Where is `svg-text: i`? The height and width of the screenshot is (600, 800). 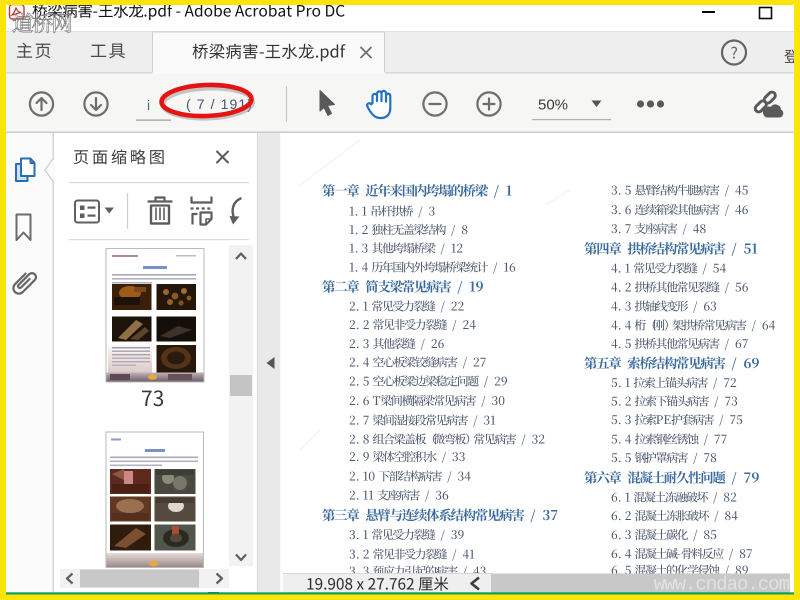
svg-text: i is located at coordinates (148, 105).